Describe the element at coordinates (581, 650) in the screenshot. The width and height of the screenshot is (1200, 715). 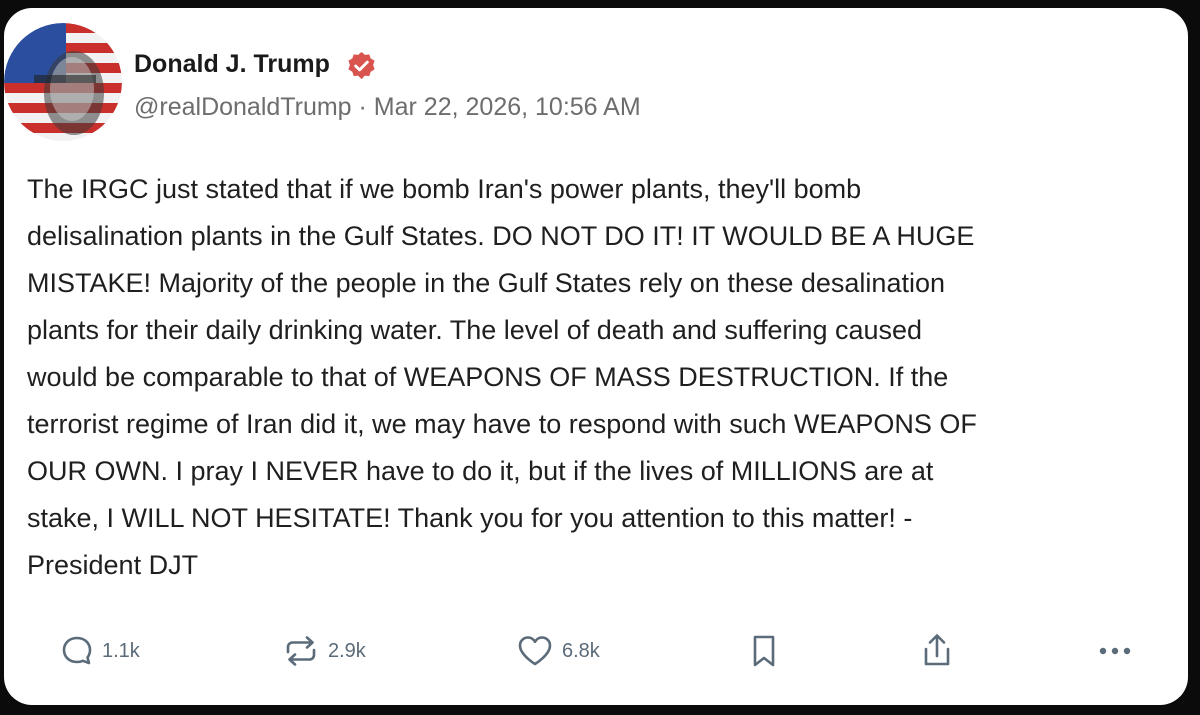
I see `like-count: 6.8k` at that location.